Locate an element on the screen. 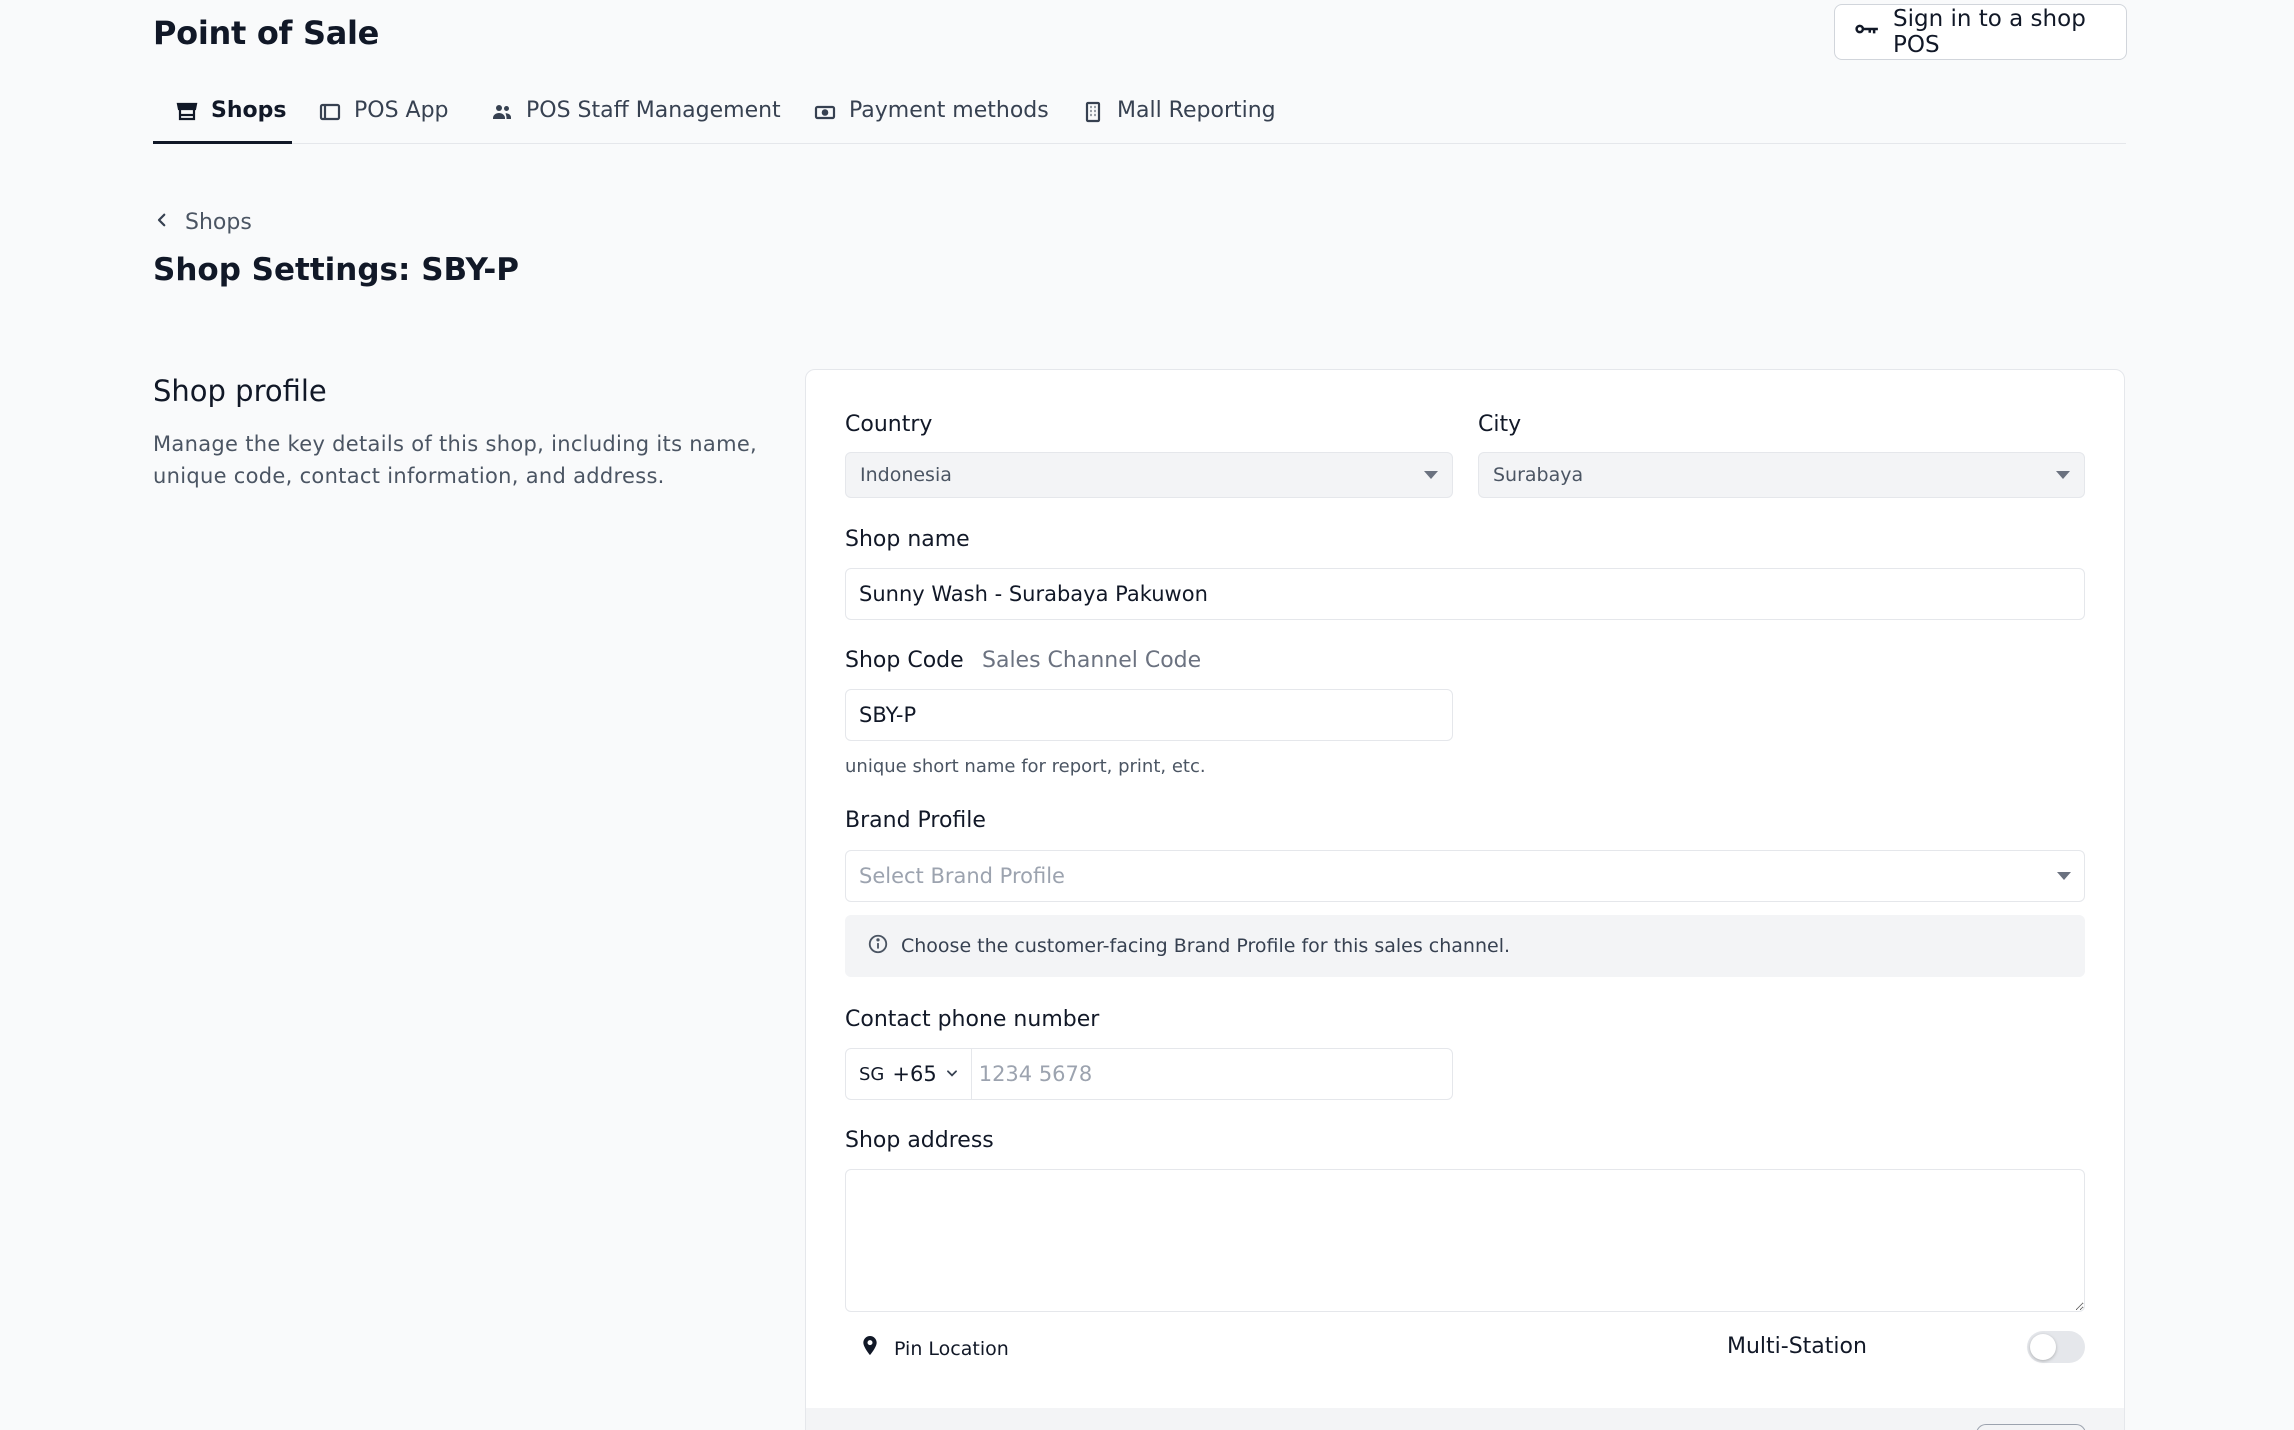 This screenshot has height=1430, width=2294. multi-station-label: Multi-Station is located at coordinates (1797, 1346).